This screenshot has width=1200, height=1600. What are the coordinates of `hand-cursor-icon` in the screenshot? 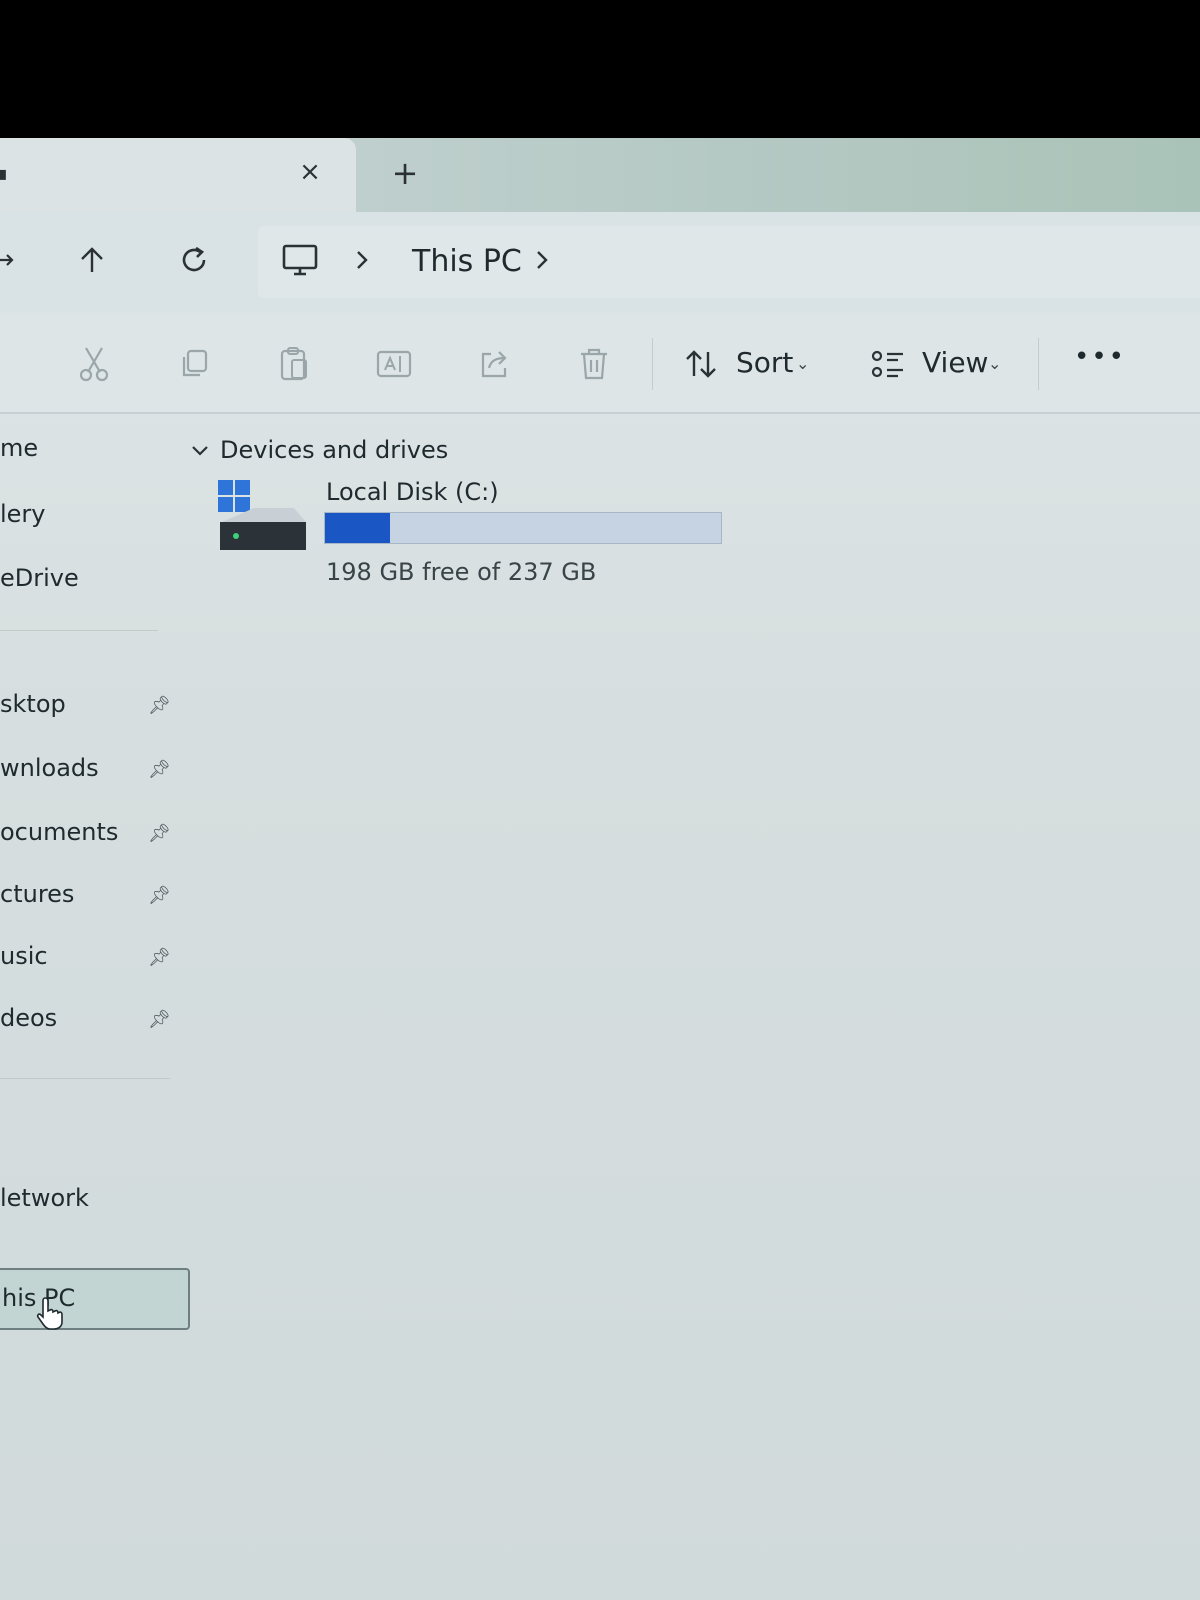 It's located at (50, 1313).